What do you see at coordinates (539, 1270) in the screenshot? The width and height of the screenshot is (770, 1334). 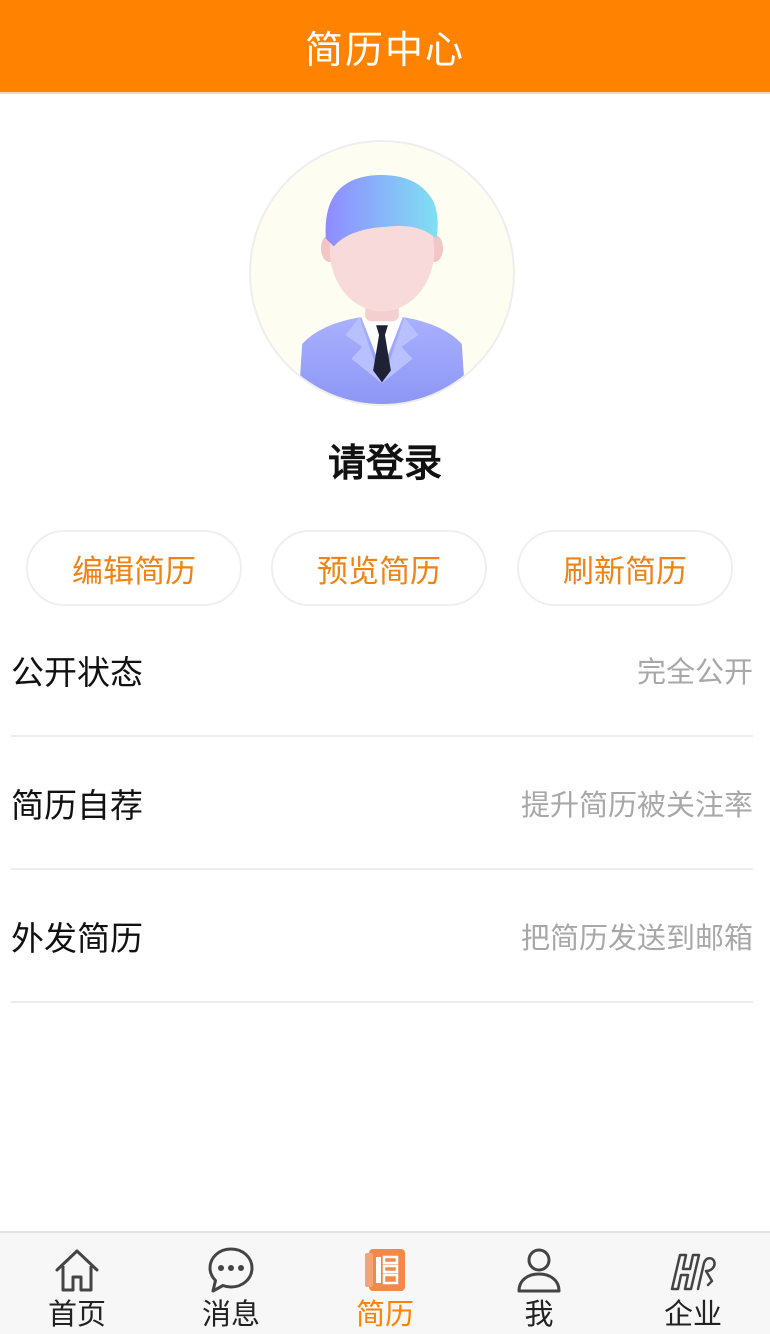 I see `user-icon` at bounding box center [539, 1270].